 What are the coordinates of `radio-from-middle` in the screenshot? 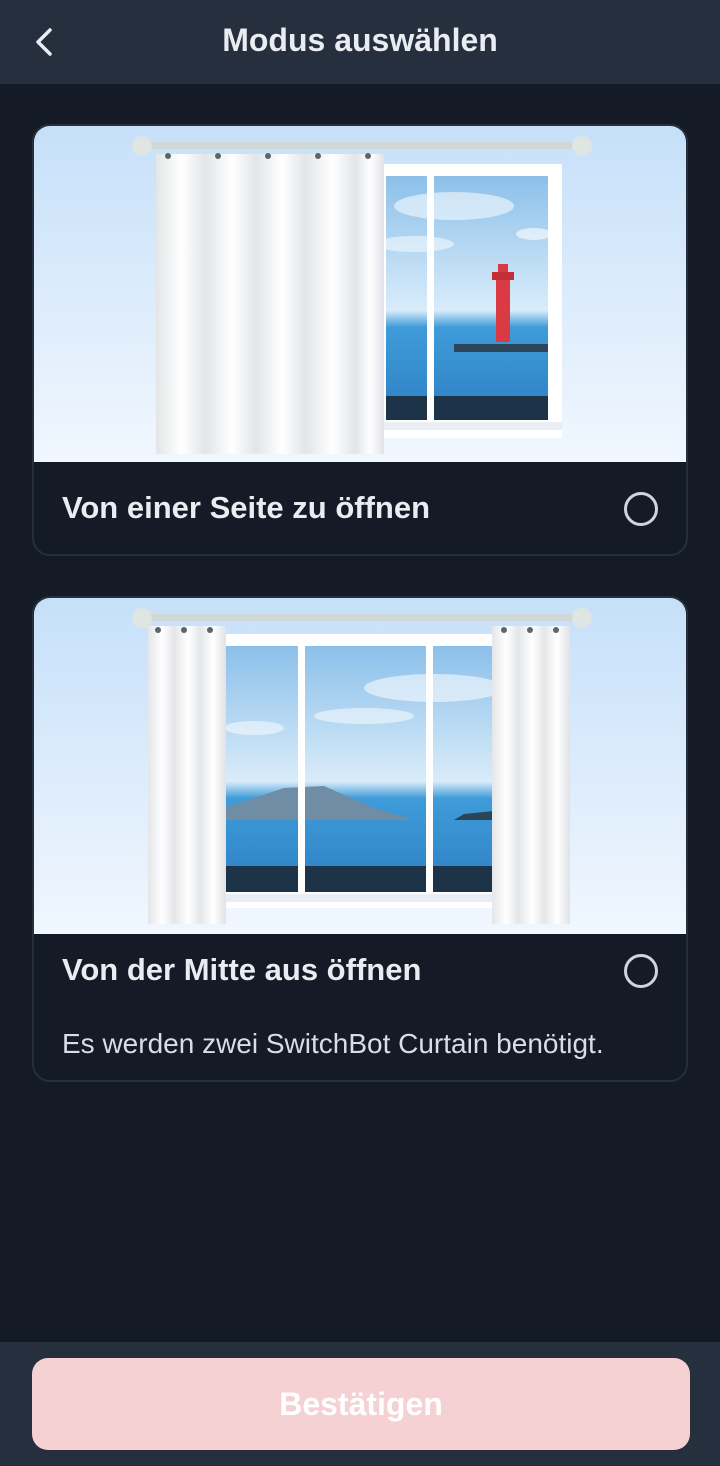 It's located at (641, 971).